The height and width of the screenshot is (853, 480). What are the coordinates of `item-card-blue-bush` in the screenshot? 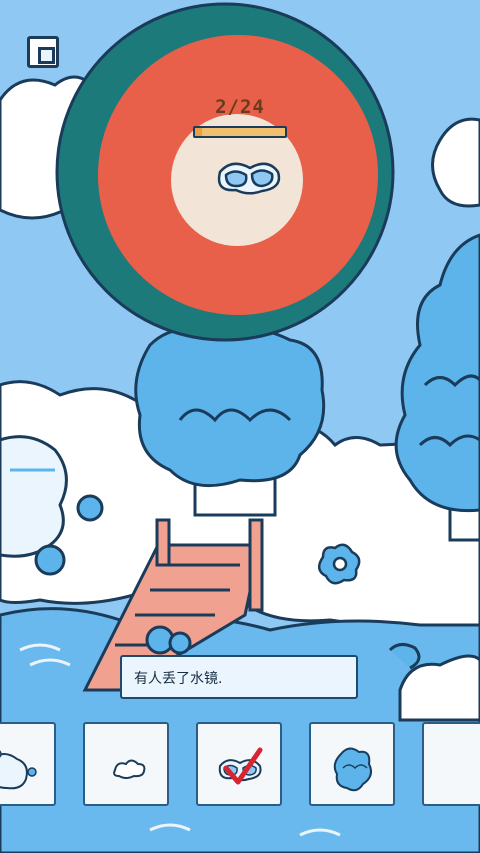 It's located at (352, 764).